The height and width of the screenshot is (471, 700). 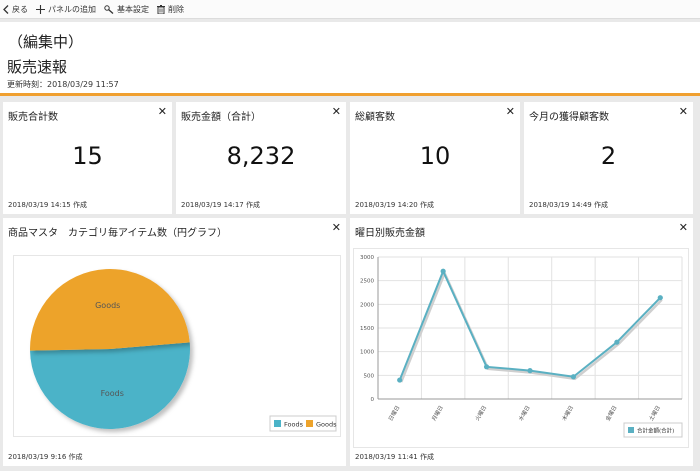 I want to click on panel-title: 販売金額（合計）, so click(x=221, y=117).